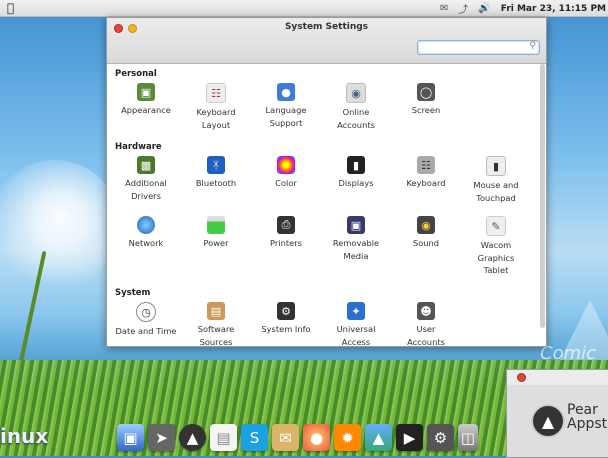 The image size is (608, 458). Describe the element at coordinates (553, 9) in the screenshot. I see `clock: Fri Mar 23, 11:15 PM` at that location.